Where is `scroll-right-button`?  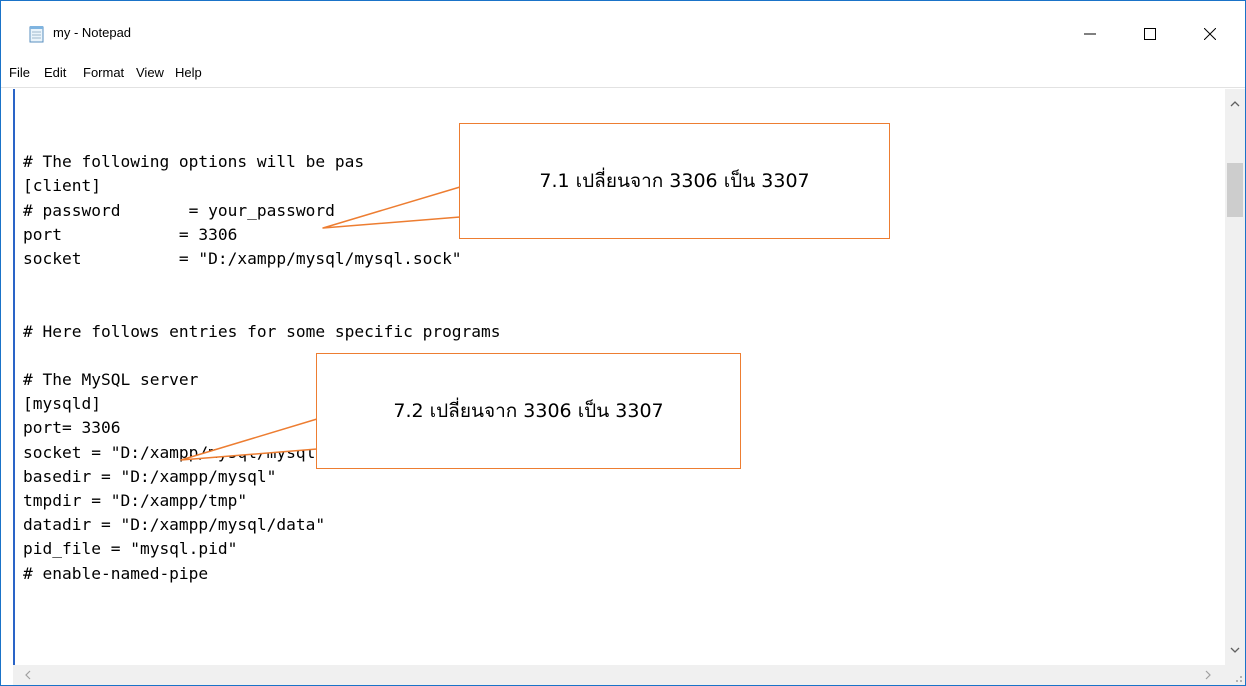
scroll-right-button is located at coordinates (1208, 675).